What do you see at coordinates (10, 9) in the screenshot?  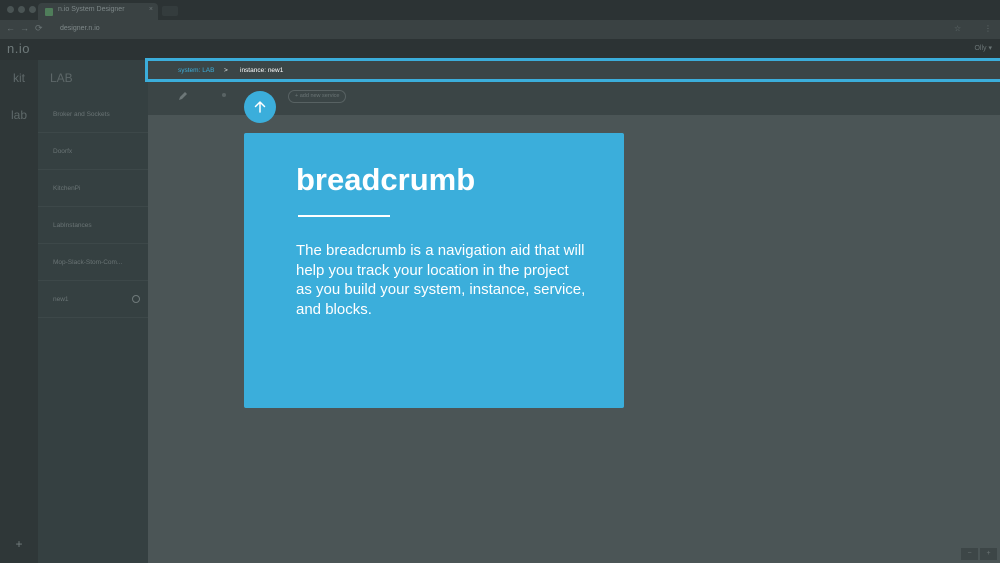 I see `close-window-dot` at bounding box center [10, 9].